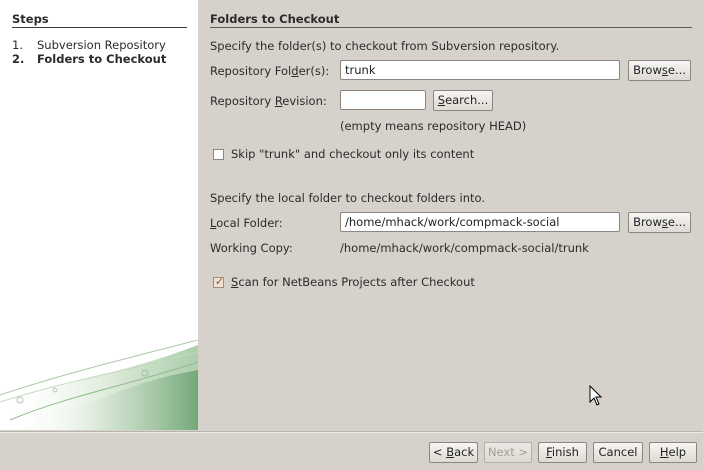  I want to click on step-number: 2., so click(18, 59).